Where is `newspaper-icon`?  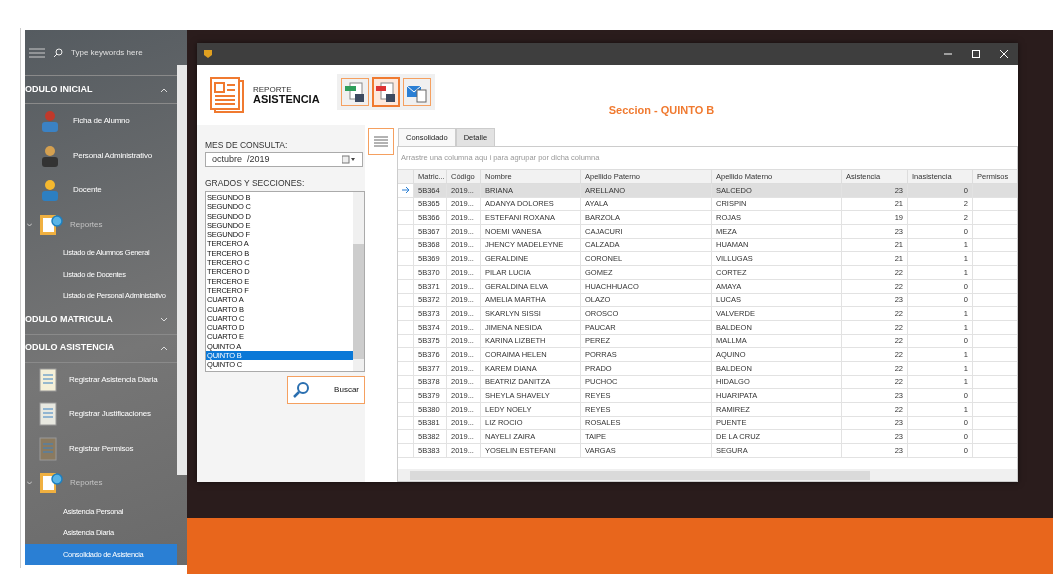 newspaper-icon is located at coordinates (227, 95).